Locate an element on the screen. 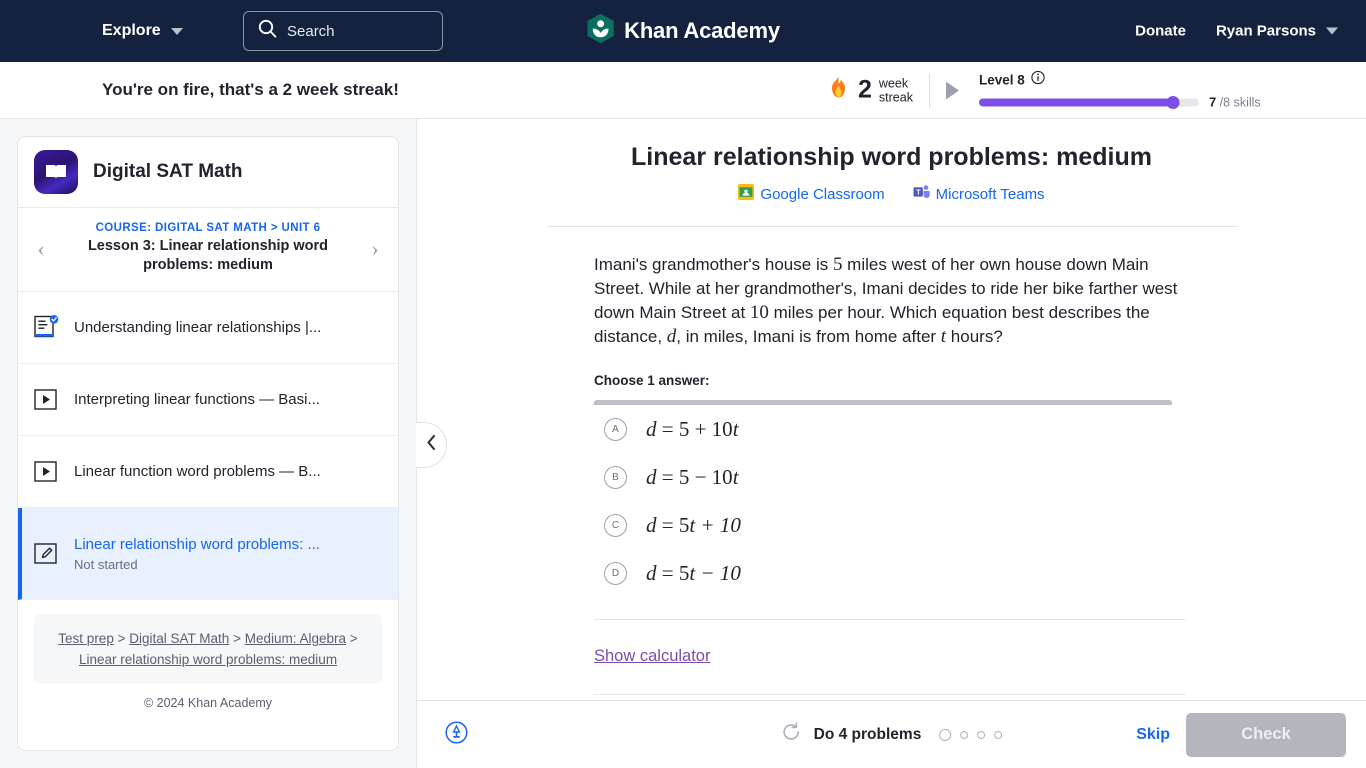  answer-choice-d: Dd = 5t − 10 is located at coordinates (883, 573).